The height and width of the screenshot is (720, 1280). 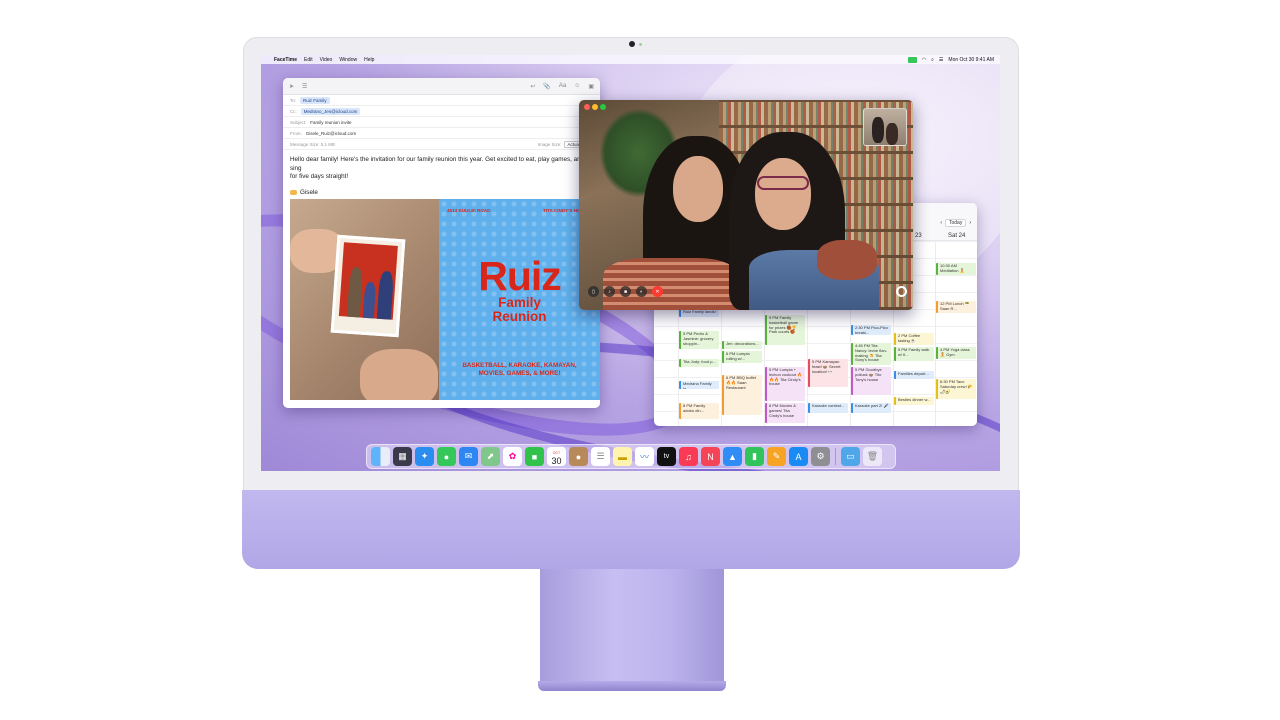 What do you see at coordinates (309, 192) in the screenshot?
I see `signature-name: Gisele` at bounding box center [309, 192].